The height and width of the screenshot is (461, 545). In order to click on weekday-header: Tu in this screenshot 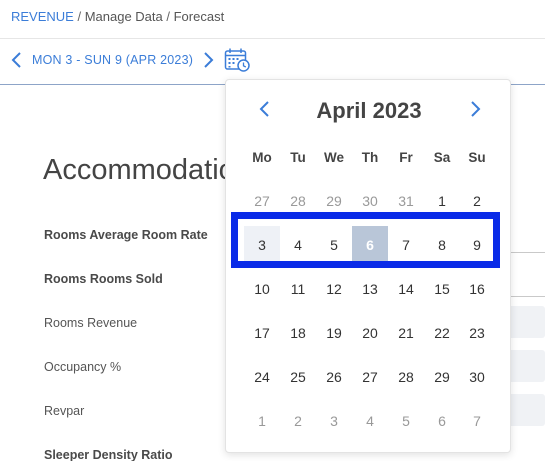, I will do `click(298, 157)`.